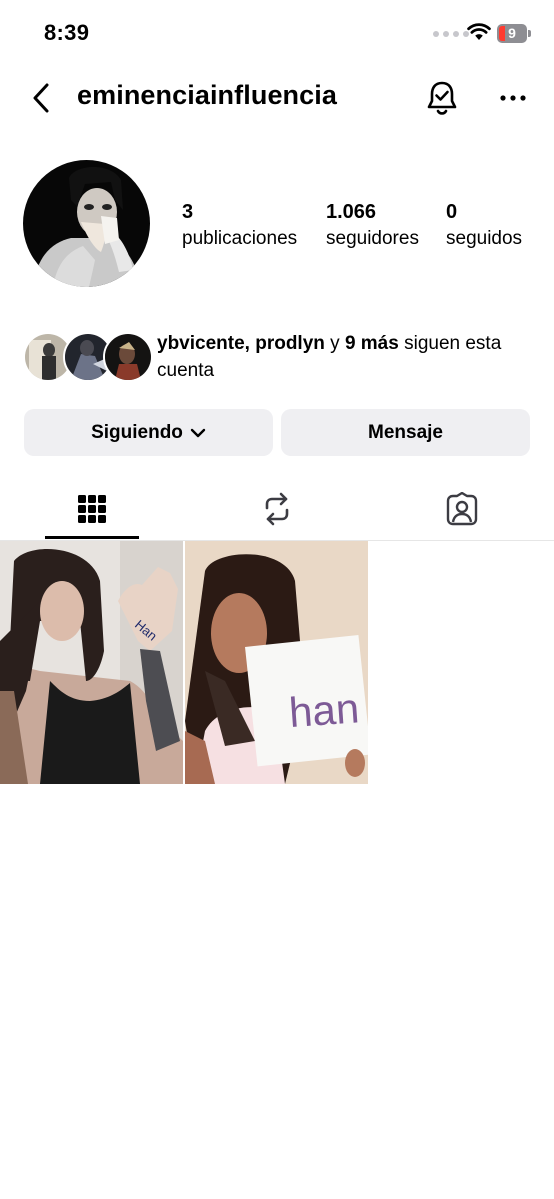 This screenshot has height=1199, width=554. I want to click on tab-reposts, so click(277, 509).